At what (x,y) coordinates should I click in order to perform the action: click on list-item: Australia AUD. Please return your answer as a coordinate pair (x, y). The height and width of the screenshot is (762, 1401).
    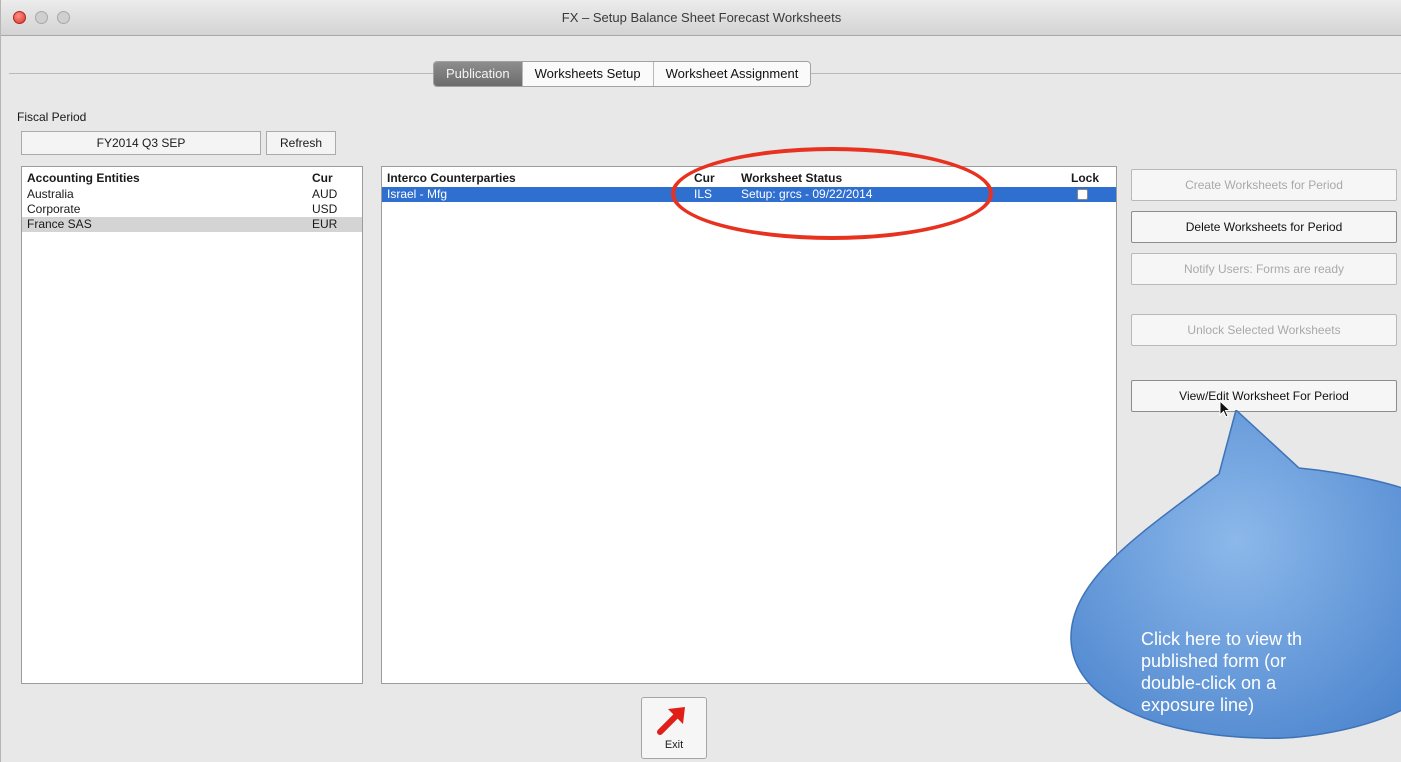
    Looking at the image, I should click on (192, 194).